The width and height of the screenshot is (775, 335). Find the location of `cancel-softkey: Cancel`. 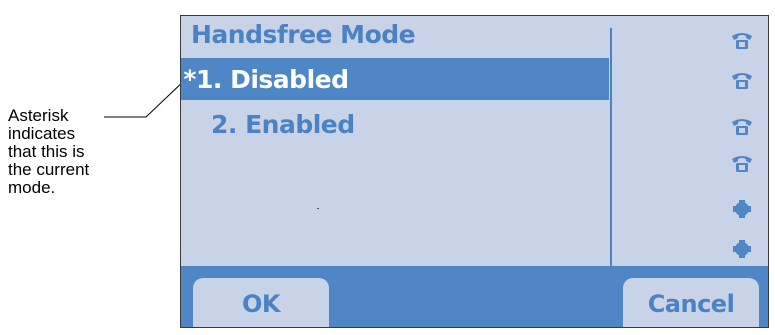

cancel-softkey: Cancel is located at coordinates (691, 302).